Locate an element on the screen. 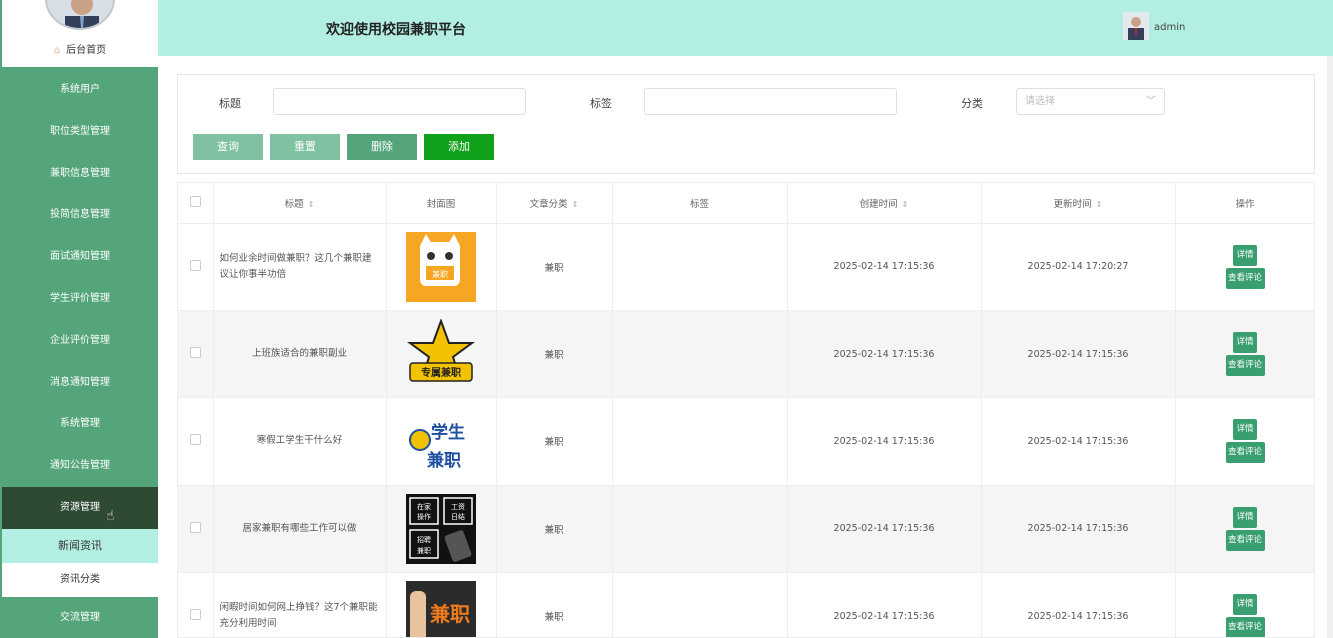 The image size is (1333, 638). row-title: 寒假工学生干什么好 is located at coordinates (300, 441).